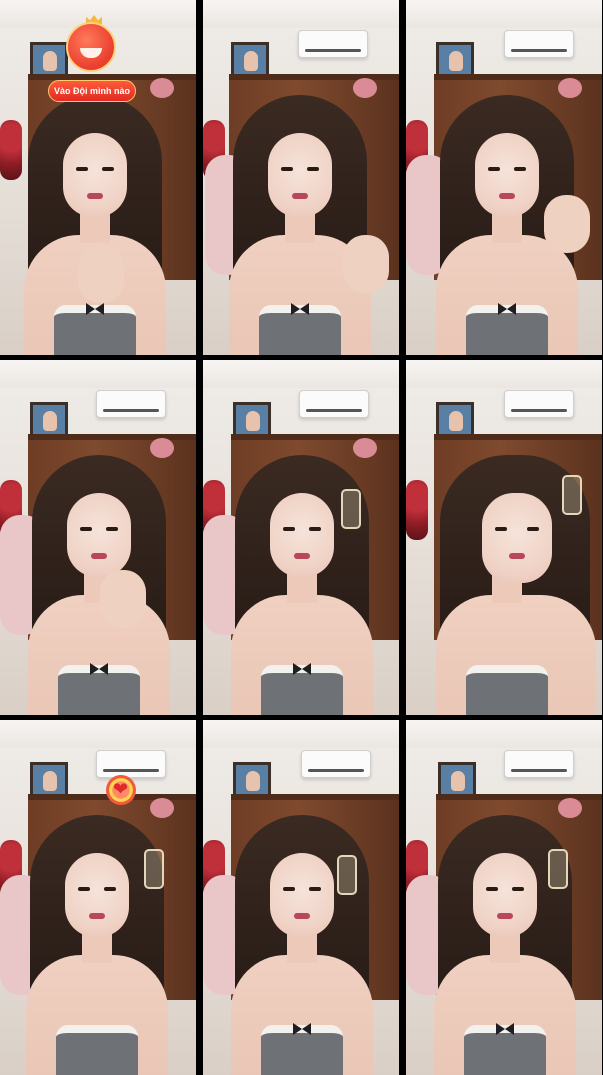 The image size is (603, 1075). I want to click on video-frame-7: ❤, so click(98, 897).